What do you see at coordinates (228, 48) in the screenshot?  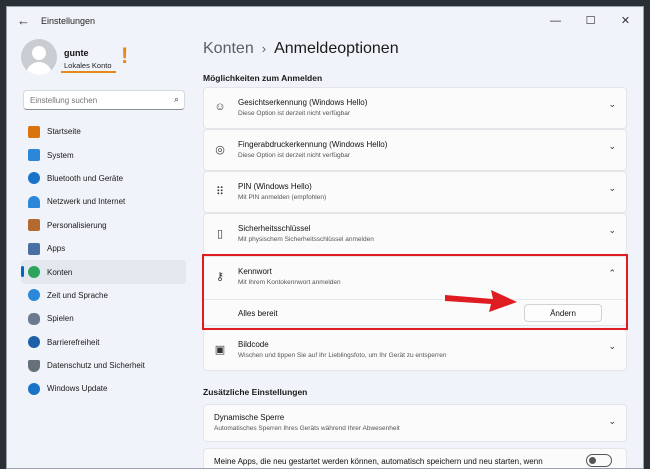 I see `breadcrumb-parent: Konten` at bounding box center [228, 48].